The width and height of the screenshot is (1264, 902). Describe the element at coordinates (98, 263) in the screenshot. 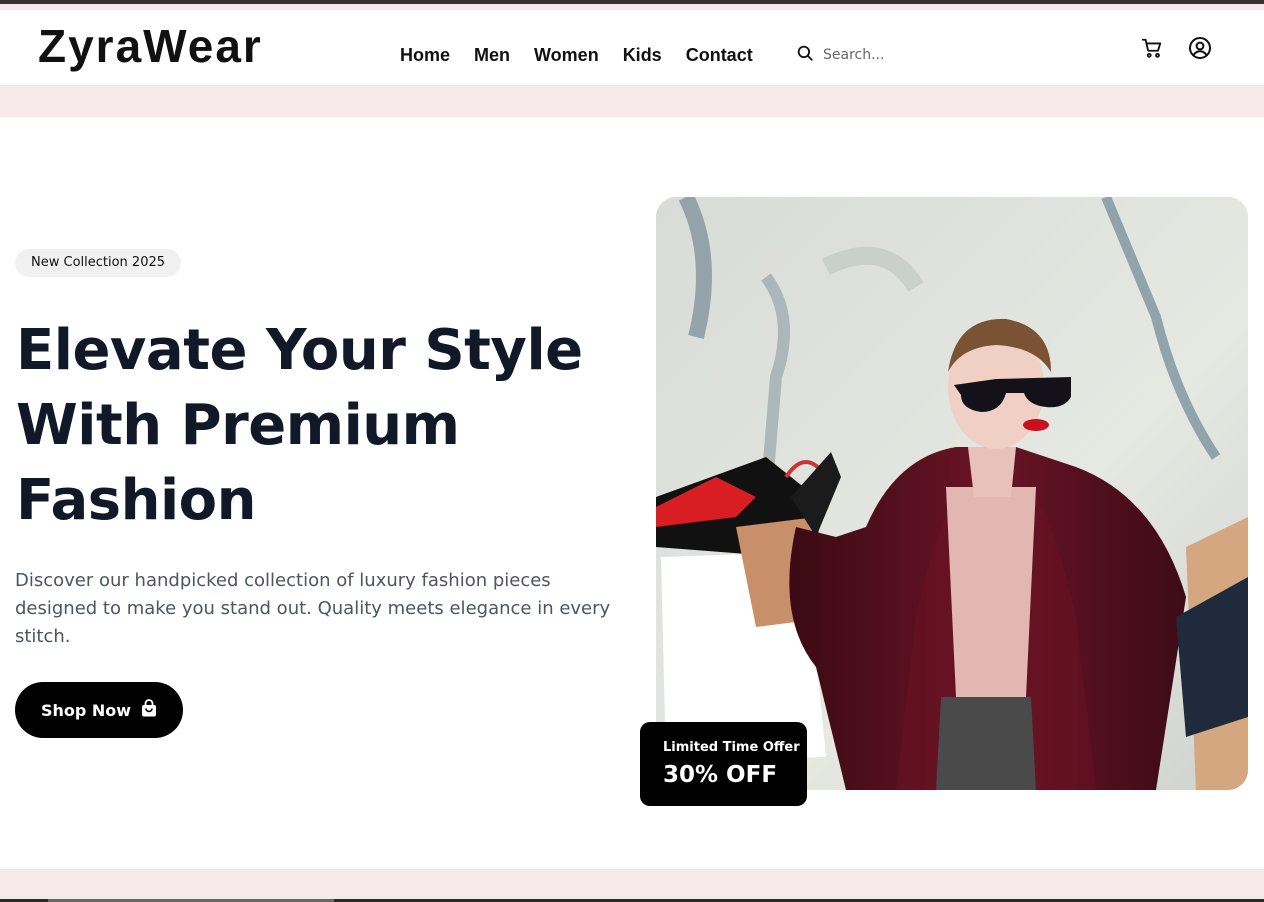

I see `collection-badge: New Collection 2025` at that location.